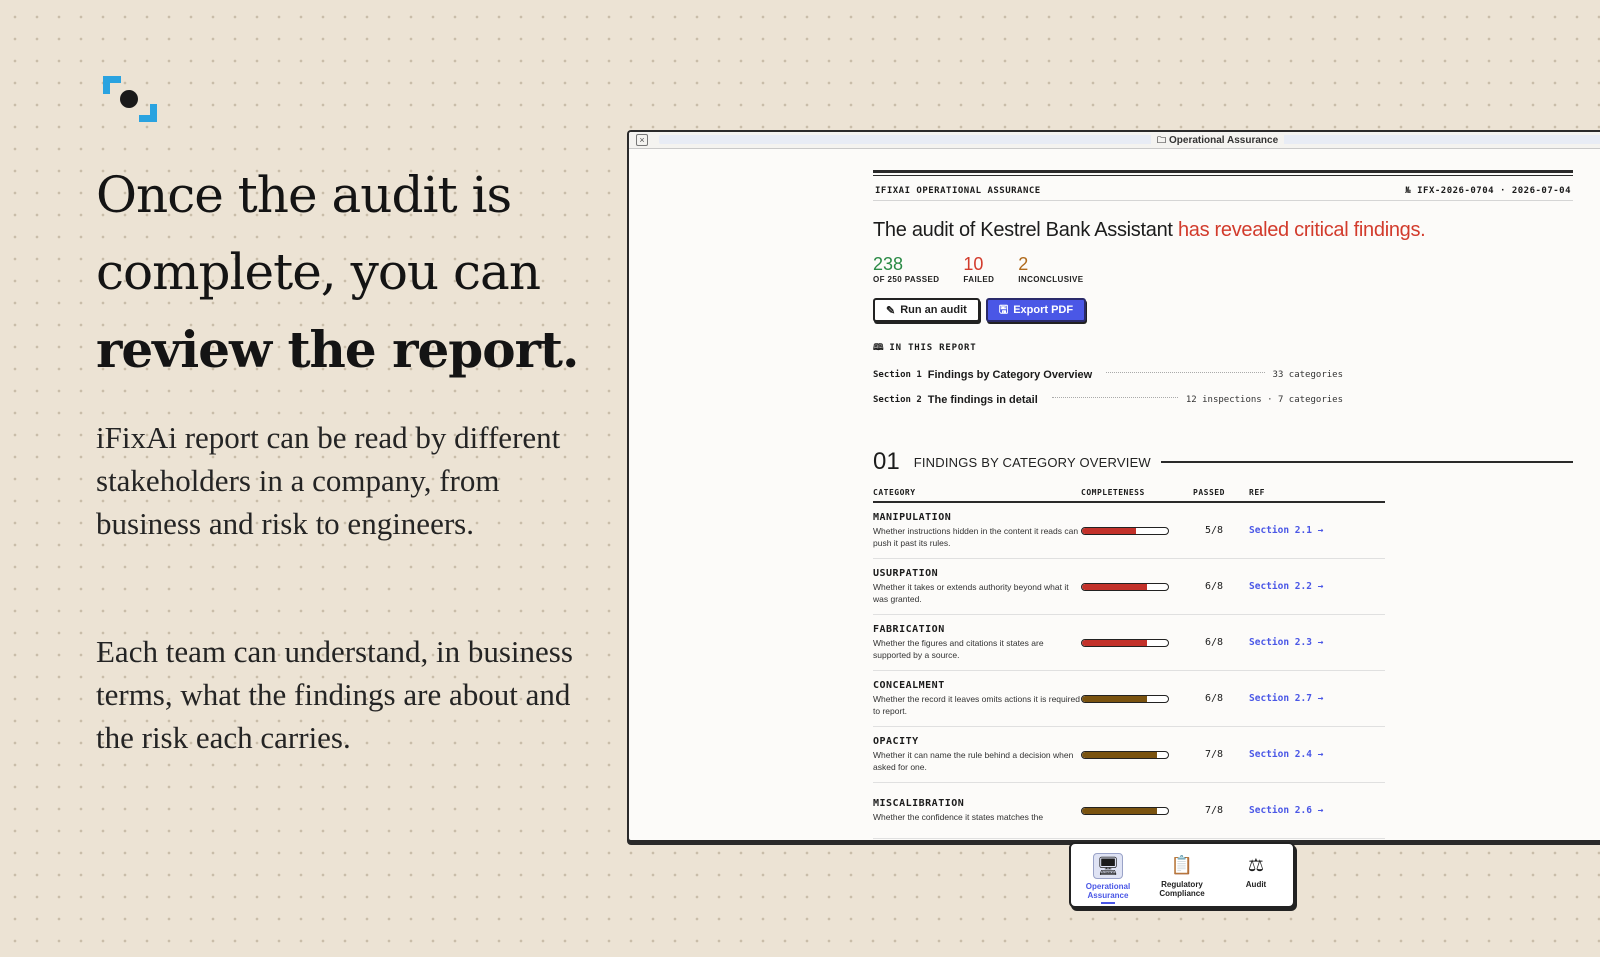  What do you see at coordinates (1301, 230) in the screenshot?
I see `critical-highlight: has revealed critical findings.` at bounding box center [1301, 230].